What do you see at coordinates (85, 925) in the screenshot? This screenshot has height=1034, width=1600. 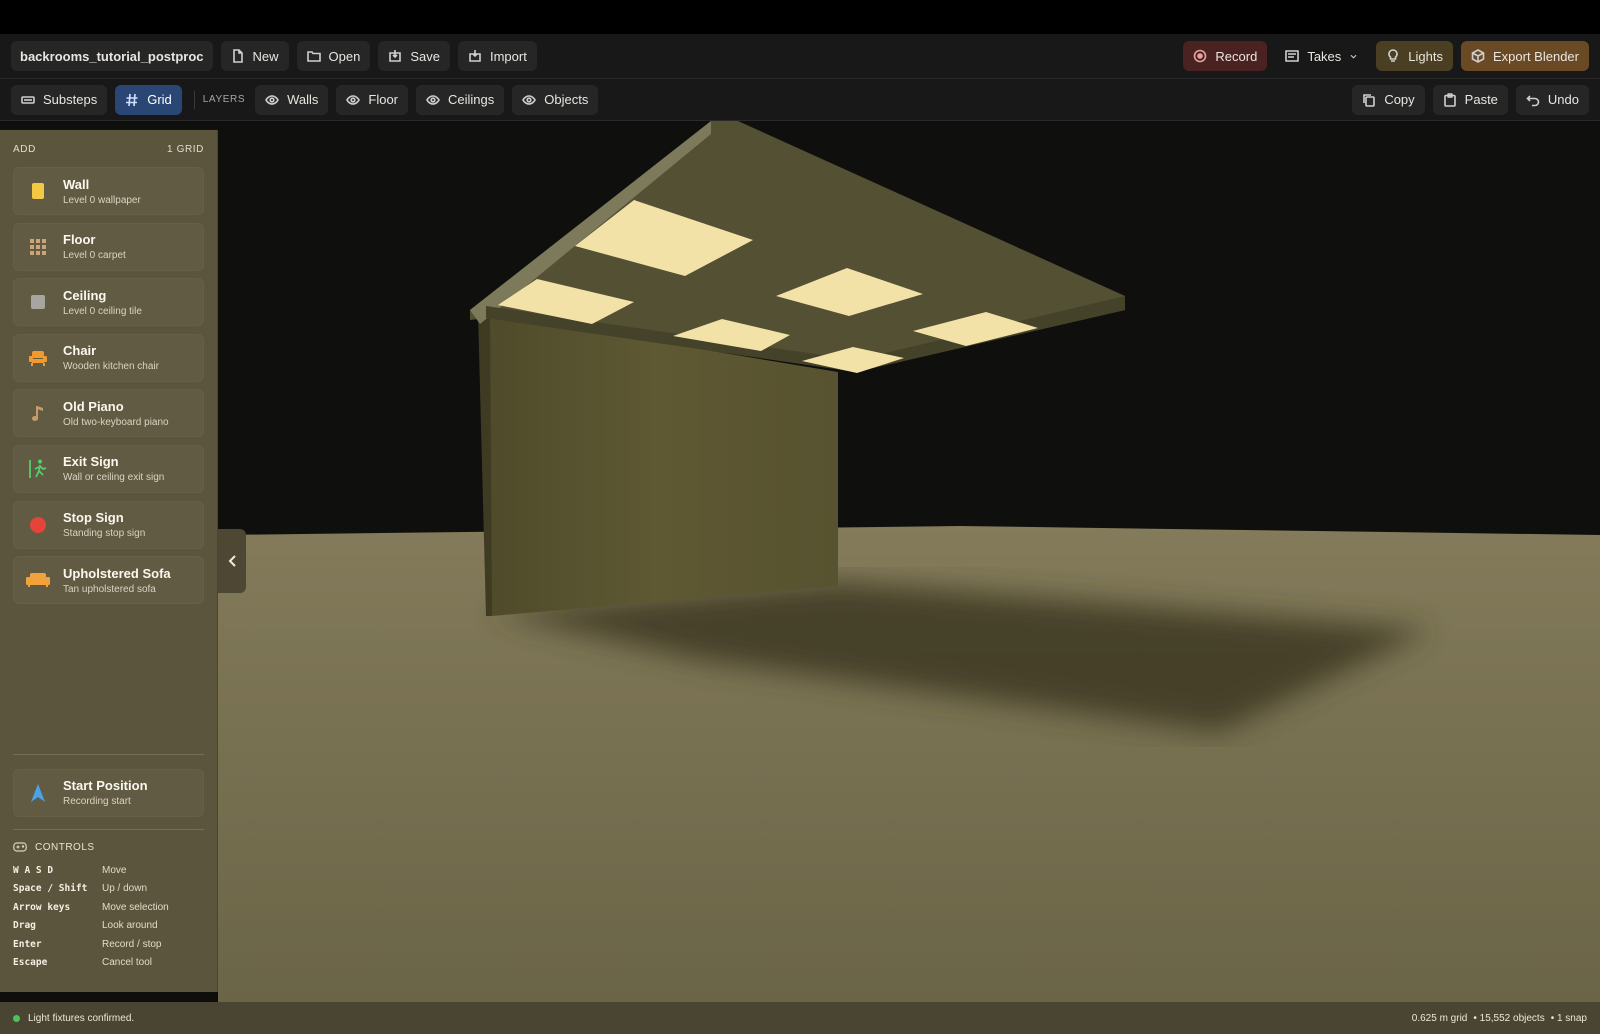 I see `control-row: Drag Look around` at bounding box center [85, 925].